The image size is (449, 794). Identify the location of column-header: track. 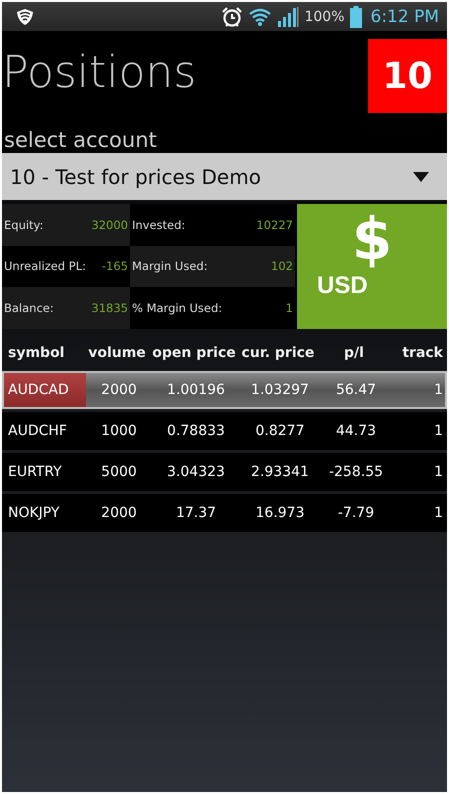
(422, 352).